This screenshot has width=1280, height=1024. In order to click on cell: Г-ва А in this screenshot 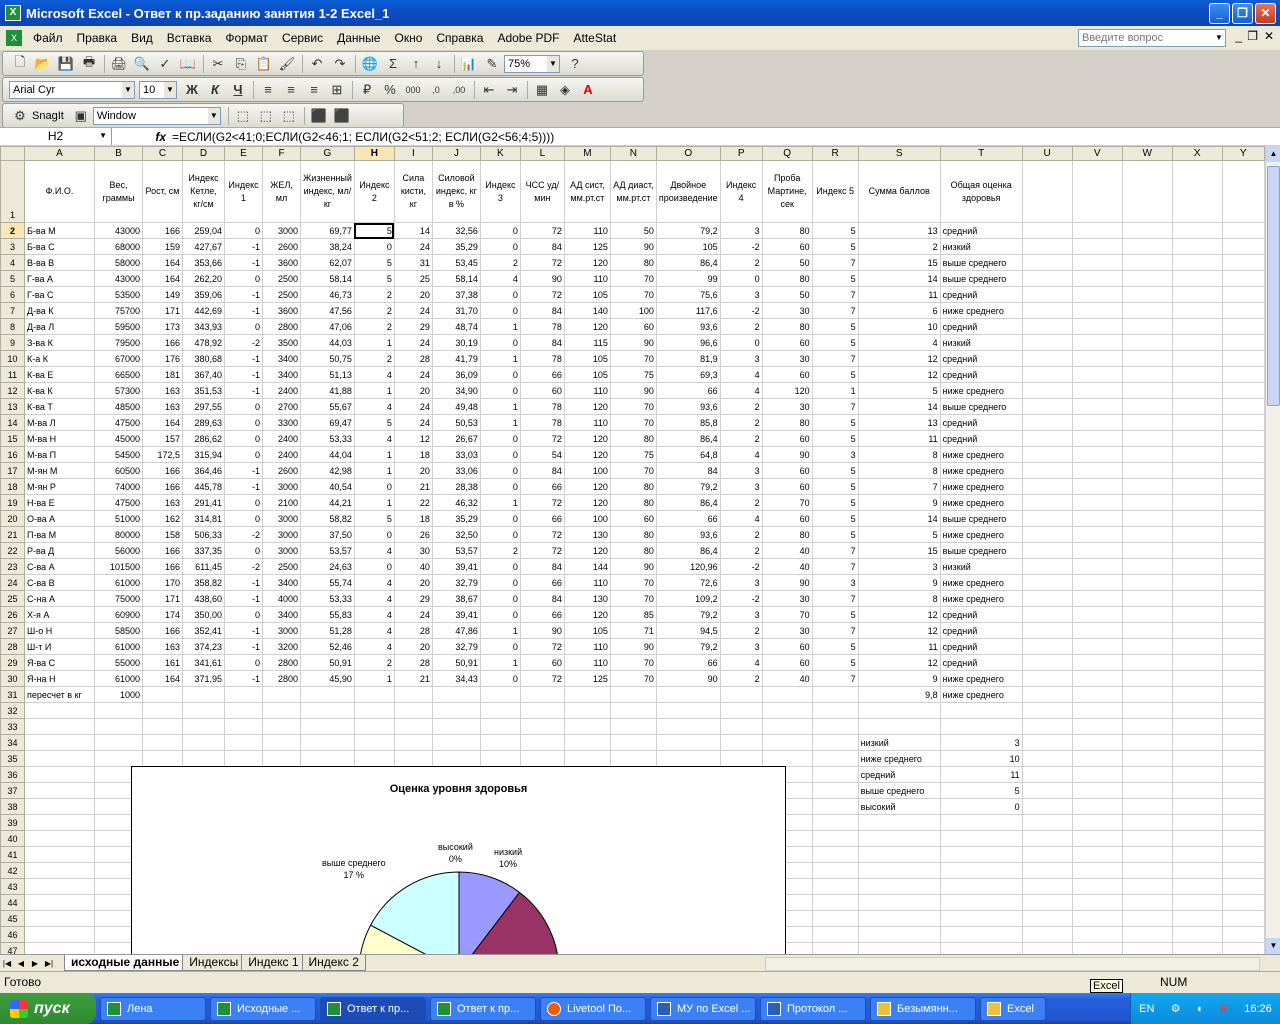, I will do `click(59, 278)`.